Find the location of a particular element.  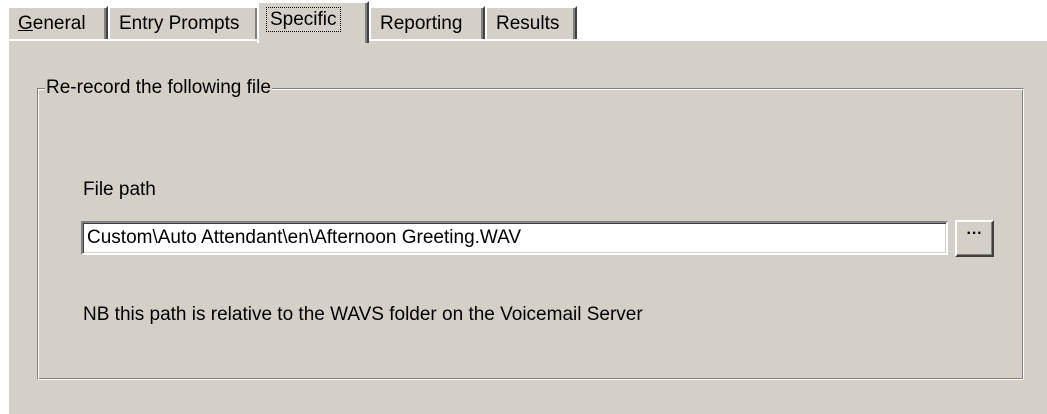

tab-general: General is located at coordinates (57, 23).